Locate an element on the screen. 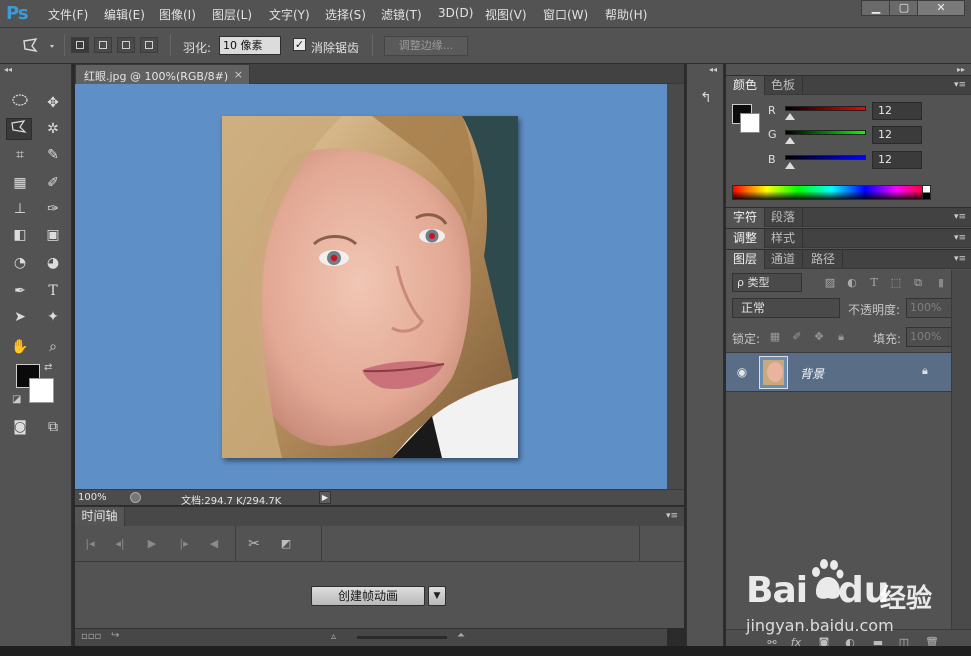 The width and height of the screenshot is (971, 656). intersect-selection-button is located at coordinates (149, 45).